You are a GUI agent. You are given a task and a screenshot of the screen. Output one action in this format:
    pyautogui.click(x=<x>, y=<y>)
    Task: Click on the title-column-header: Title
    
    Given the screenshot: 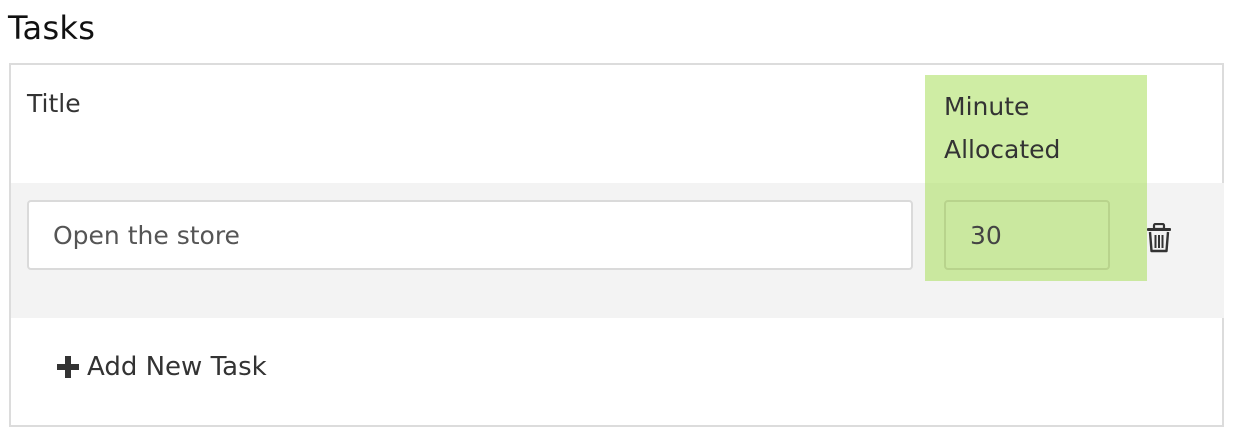 What is the action you would take?
    pyautogui.click(x=54, y=103)
    